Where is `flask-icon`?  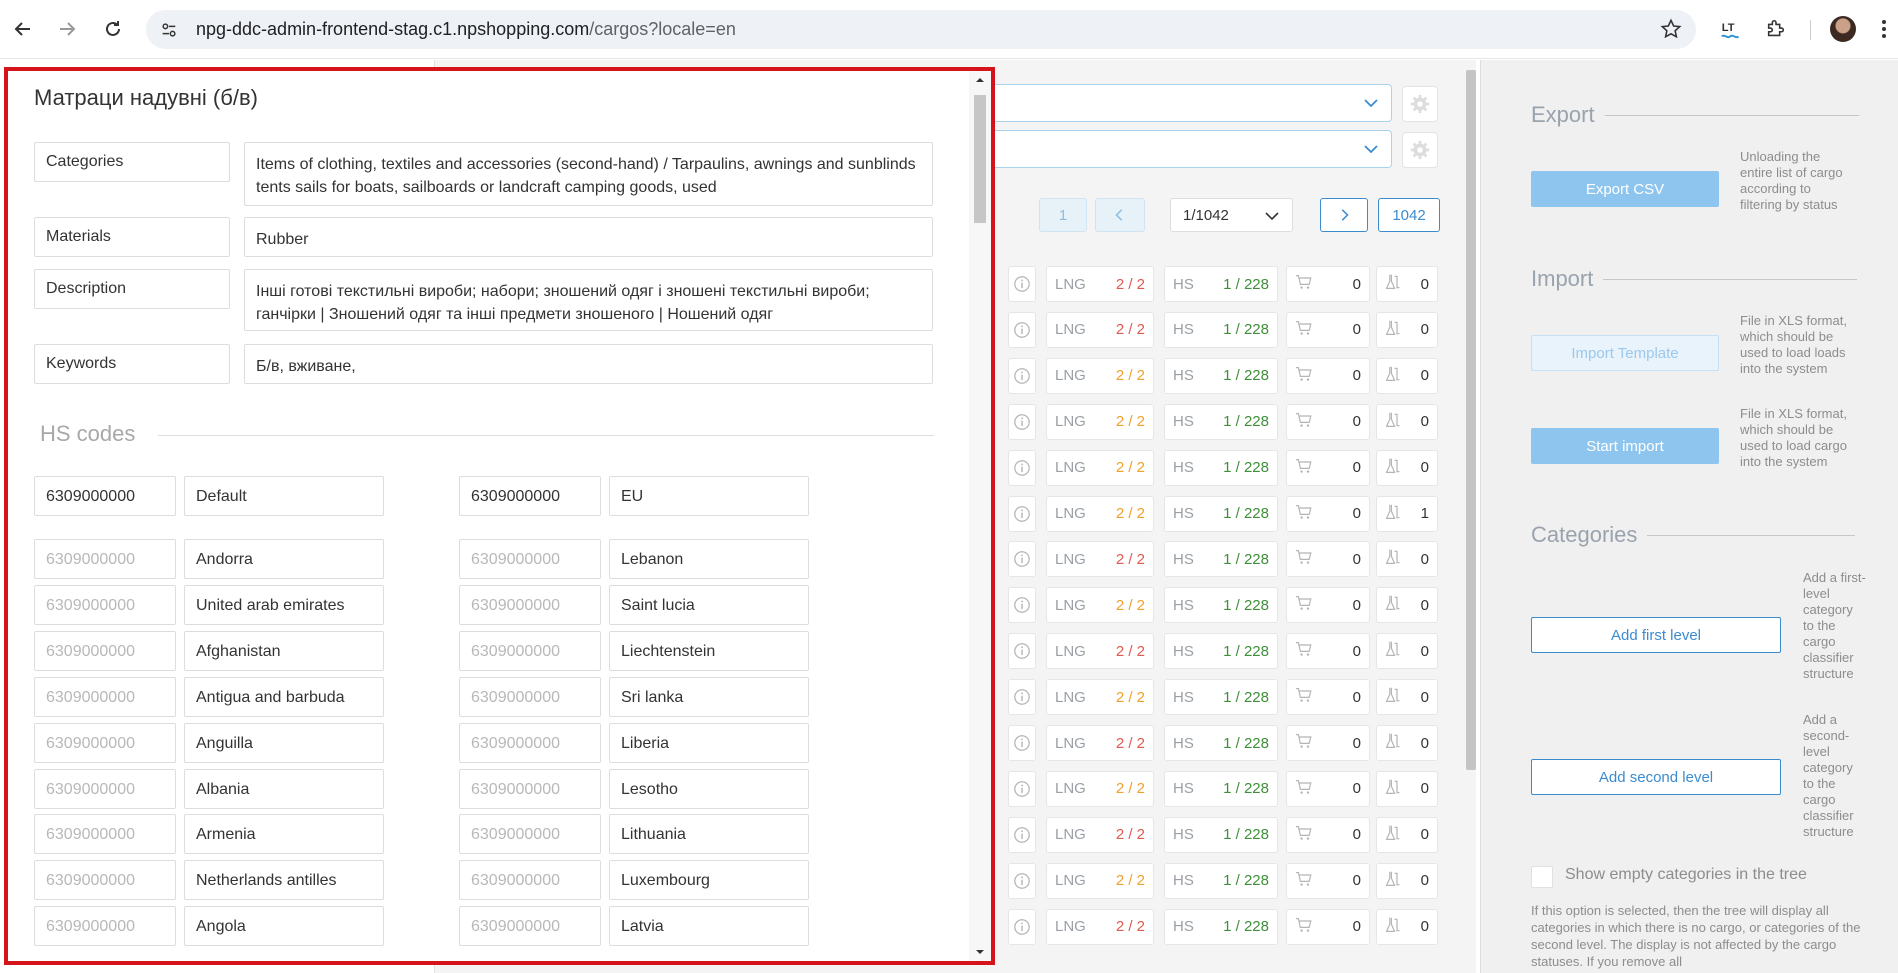
flask-icon is located at coordinates (1393, 881).